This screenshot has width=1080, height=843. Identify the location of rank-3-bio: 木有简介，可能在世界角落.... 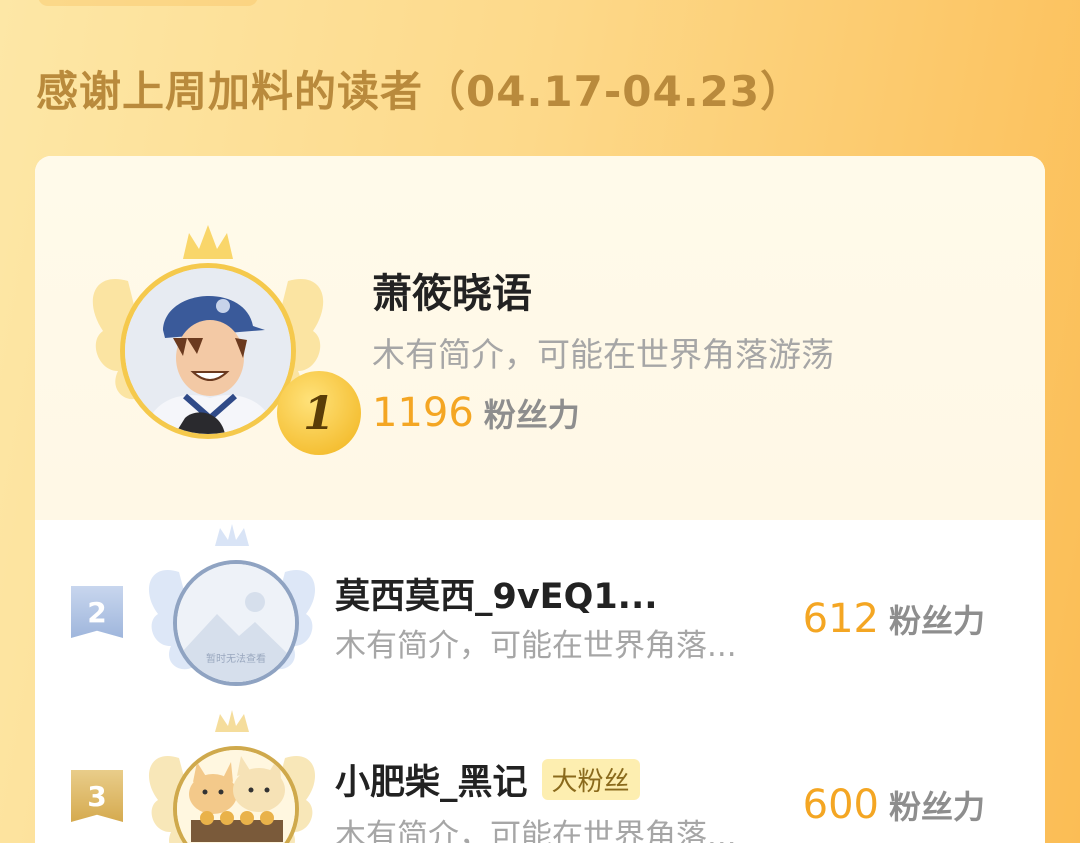
(536, 830).